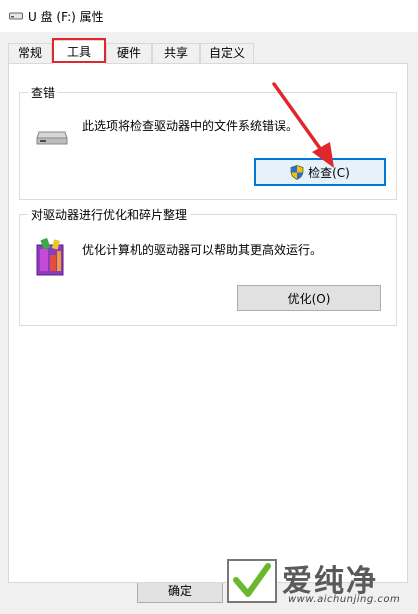  What do you see at coordinates (43, 92) in the screenshot?
I see `error-check-group-label: 查错` at bounding box center [43, 92].